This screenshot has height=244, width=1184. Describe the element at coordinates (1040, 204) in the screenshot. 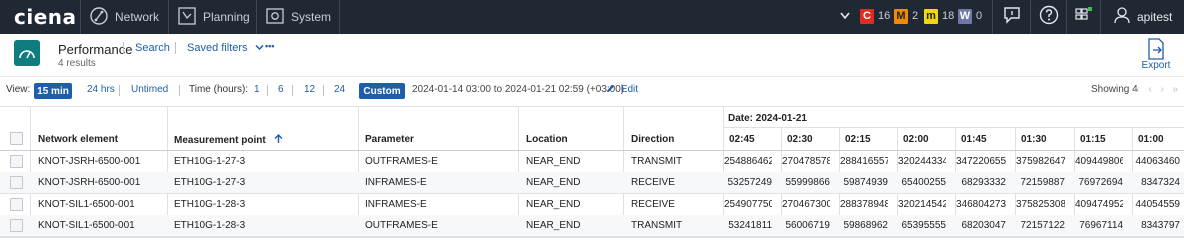

I see `cell-metric-value: 375825308` at that location.